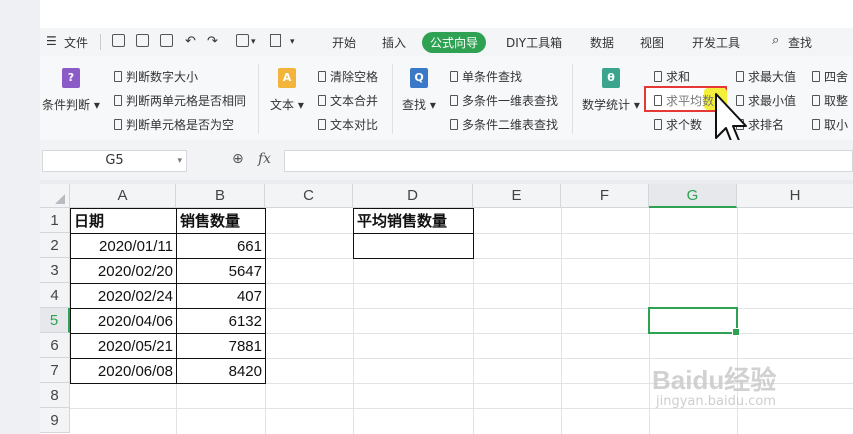  Describe the element at coordinates (602, 42) in the screenshot. I see `tab-data: 数据` at that location.